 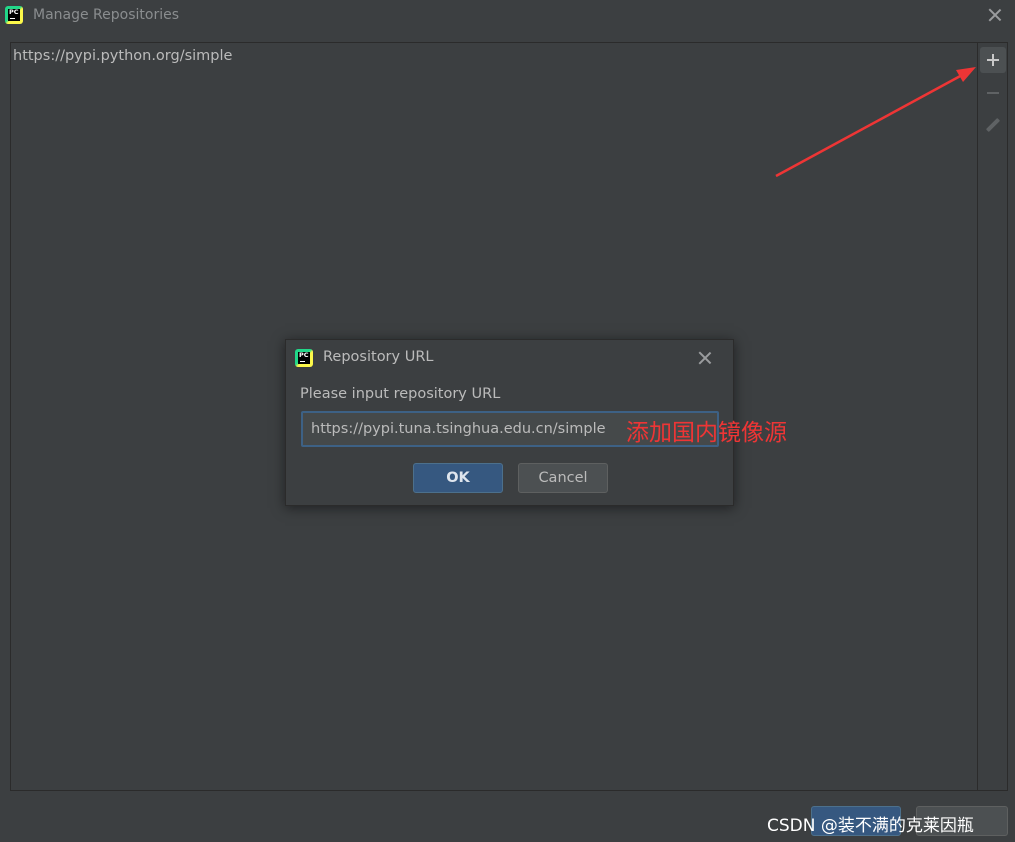 What do you see at coordinates (705, 358) in the screenshot?
I see `close-icon` at bounding box center [705, 358].